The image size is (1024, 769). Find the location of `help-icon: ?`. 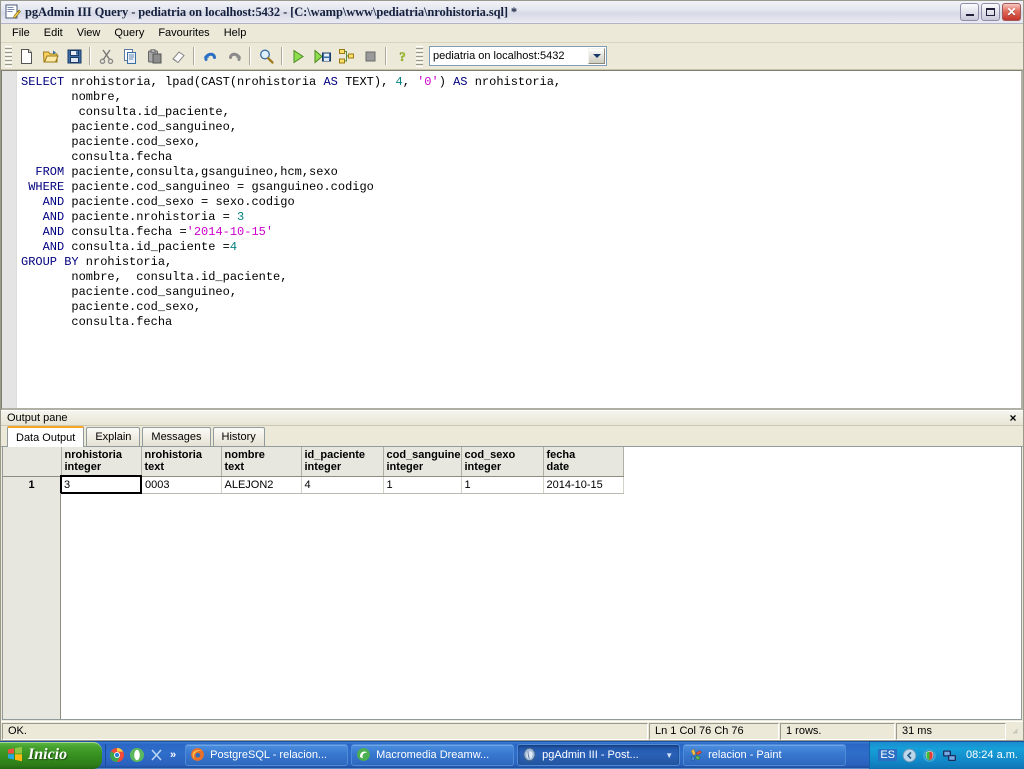

help-icon: ? is located at coordinates (402, 56).